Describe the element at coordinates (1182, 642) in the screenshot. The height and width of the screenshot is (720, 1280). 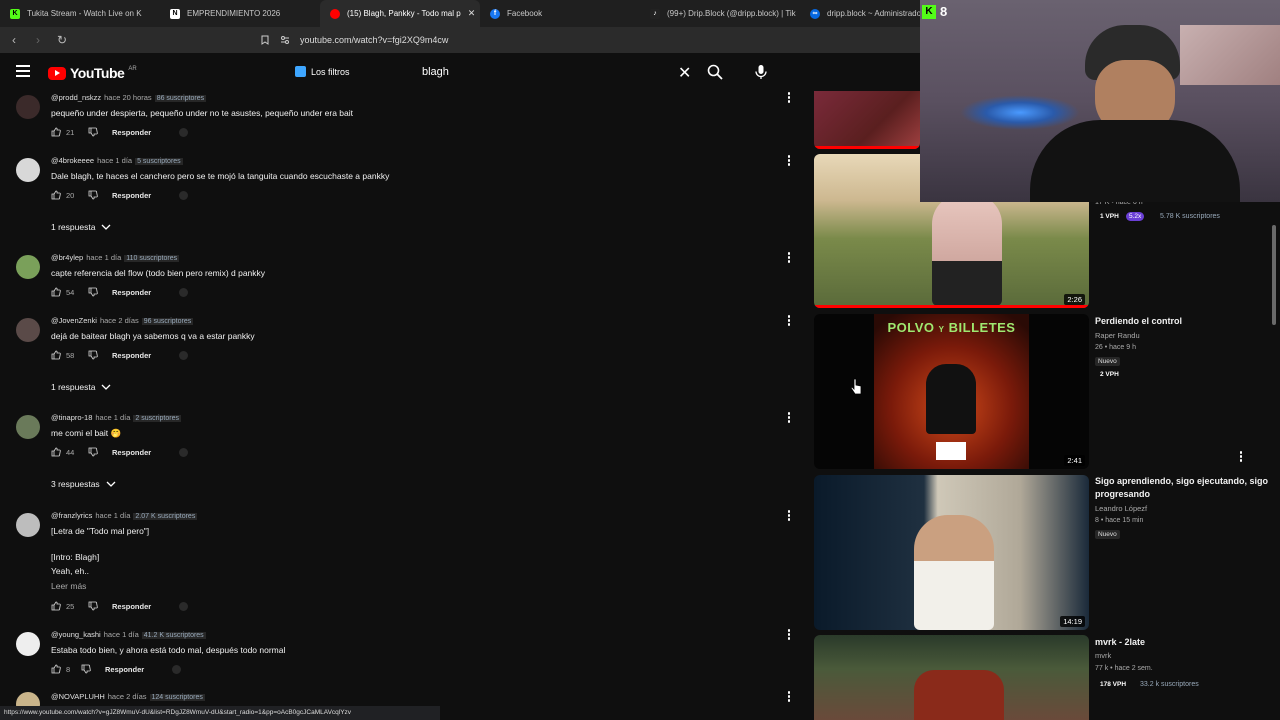
I see `video-title: mvrk - 2late` at that location.